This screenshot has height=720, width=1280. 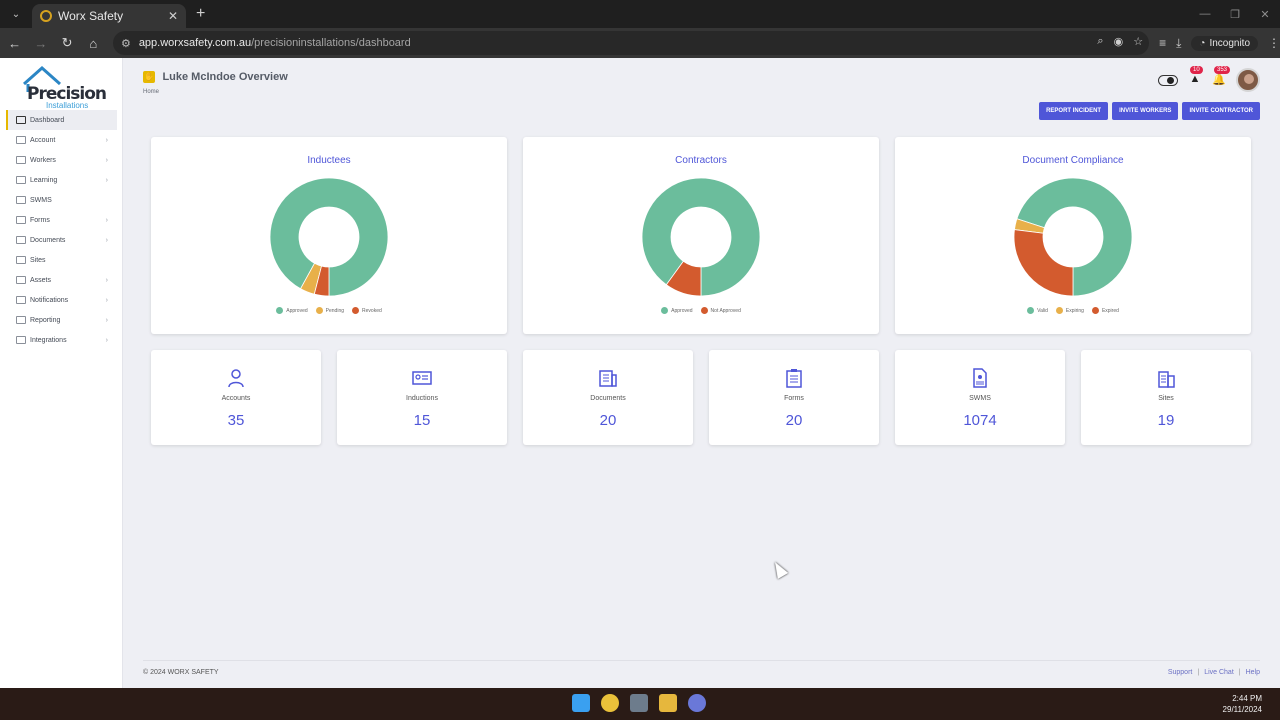 I want to click on sidebar-item-assets: Assets ›, so click(x=61, y=280).